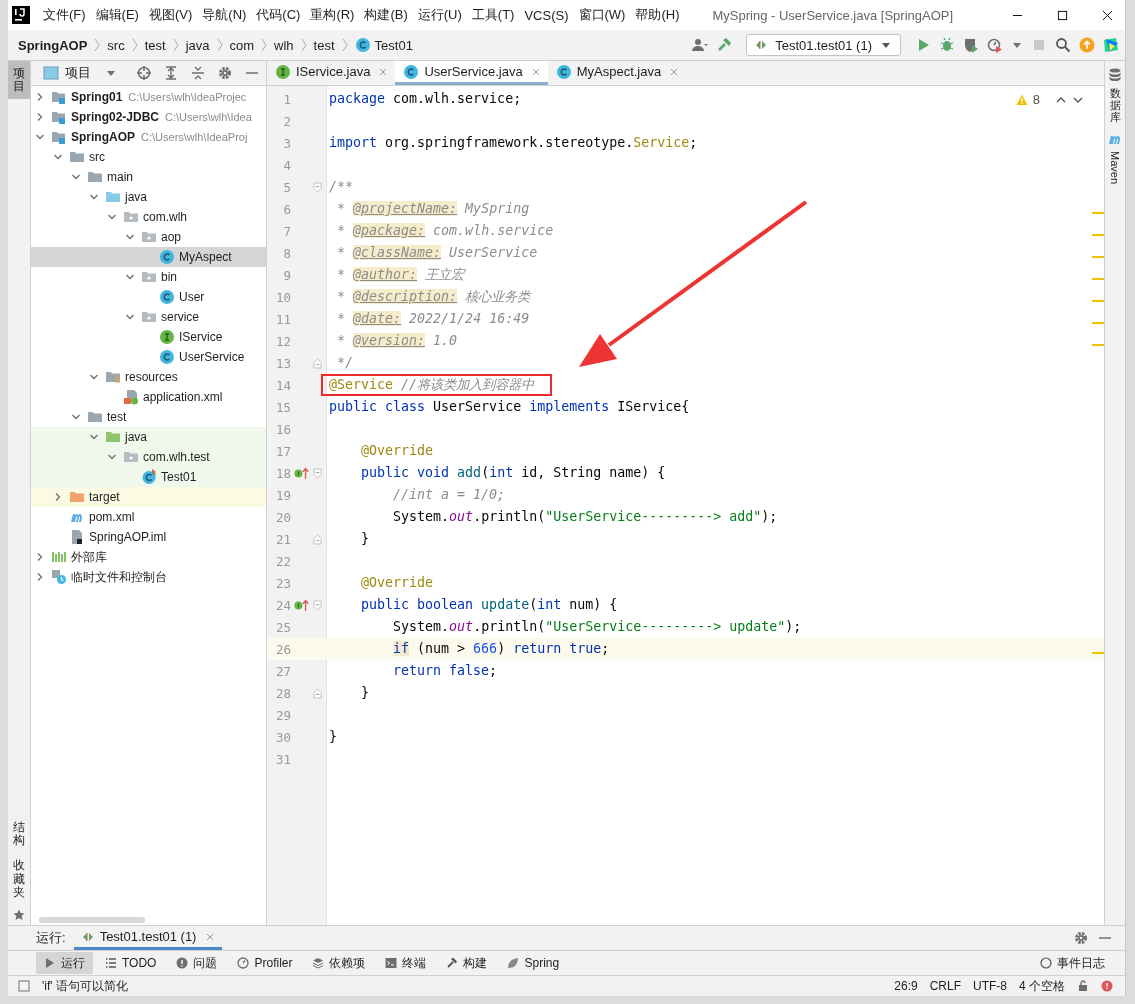 The width and height of the screenshot is (1135, 1004). Describe the element at coordinates (339, 963) in the screenshot. I see `tool-window-button: 依赖项` at that location.